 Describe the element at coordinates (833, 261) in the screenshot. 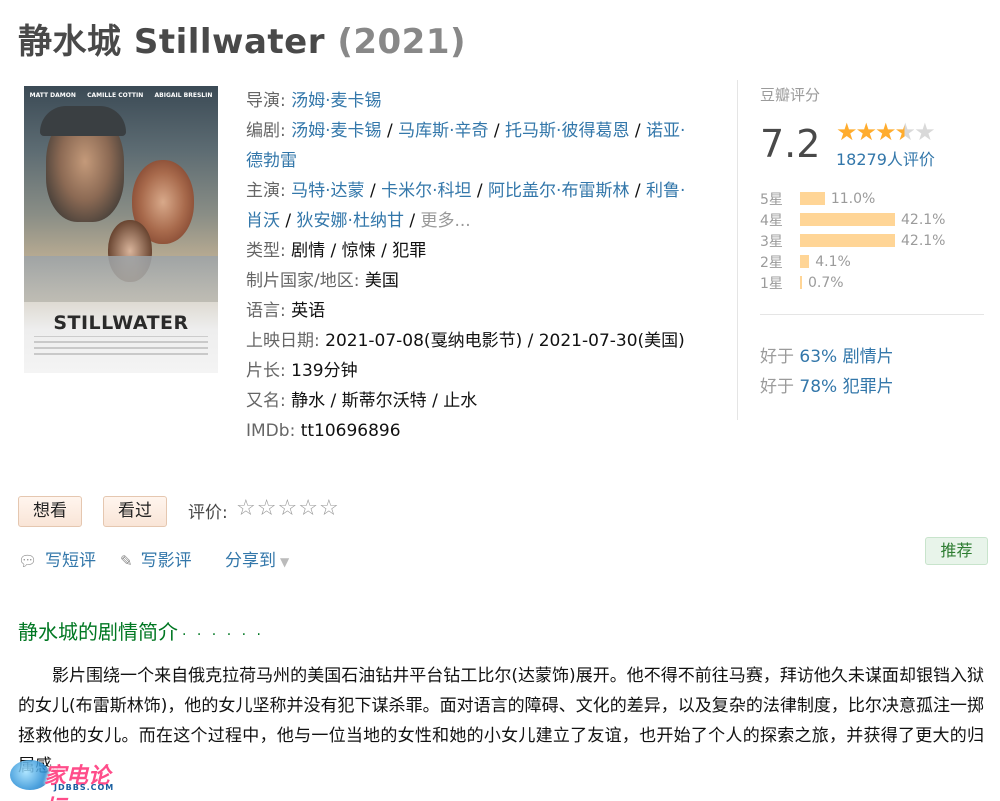

I see `rating-bar-percent: 4.1%` at that location.